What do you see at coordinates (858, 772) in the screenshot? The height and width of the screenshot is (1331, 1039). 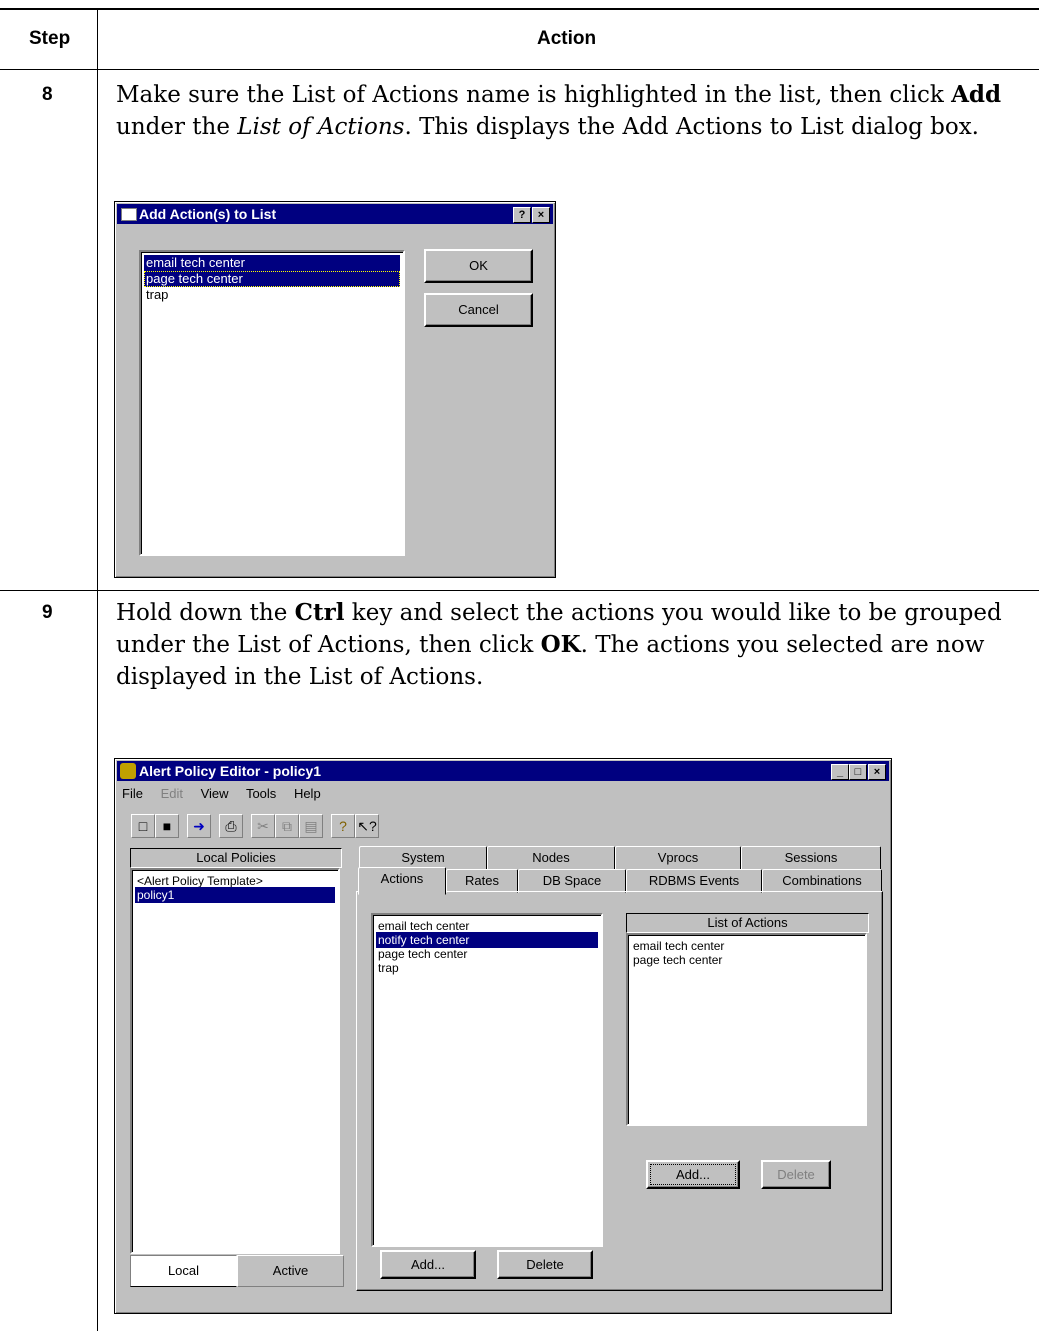 I see `maximize-icon: □` at bounding box center [858, 772].